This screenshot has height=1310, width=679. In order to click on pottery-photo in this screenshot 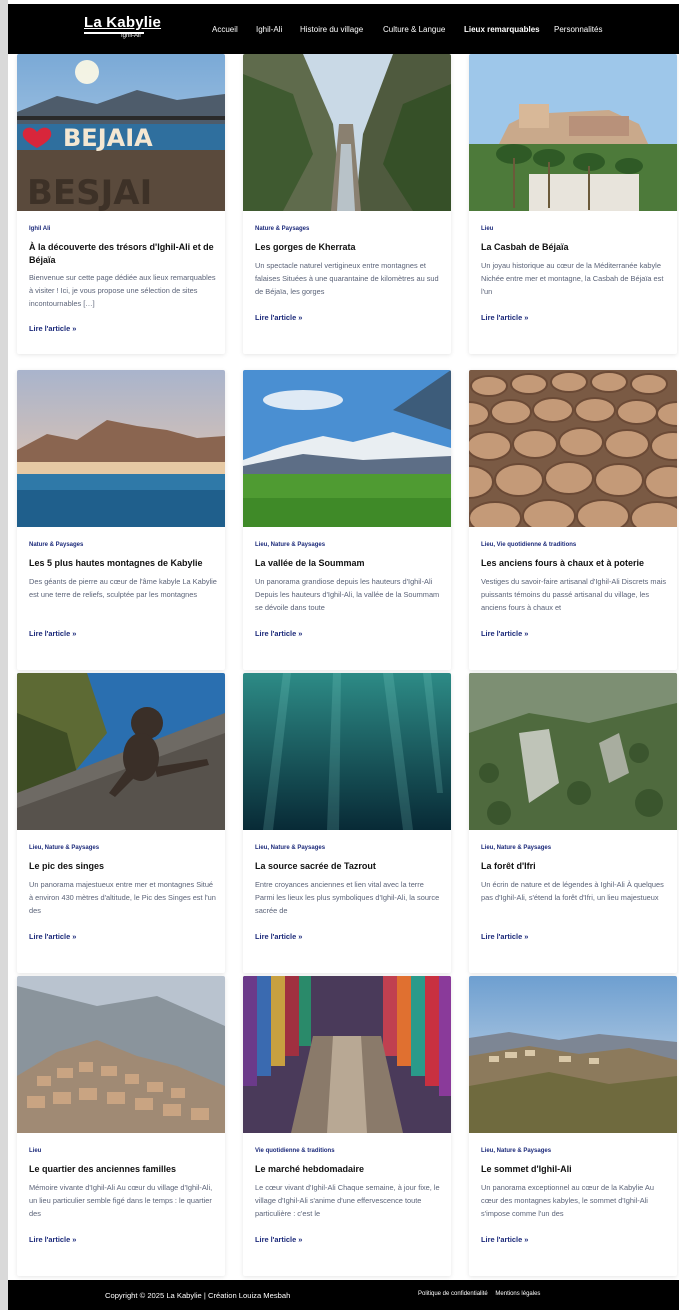, I will do `click(573, 448)`.